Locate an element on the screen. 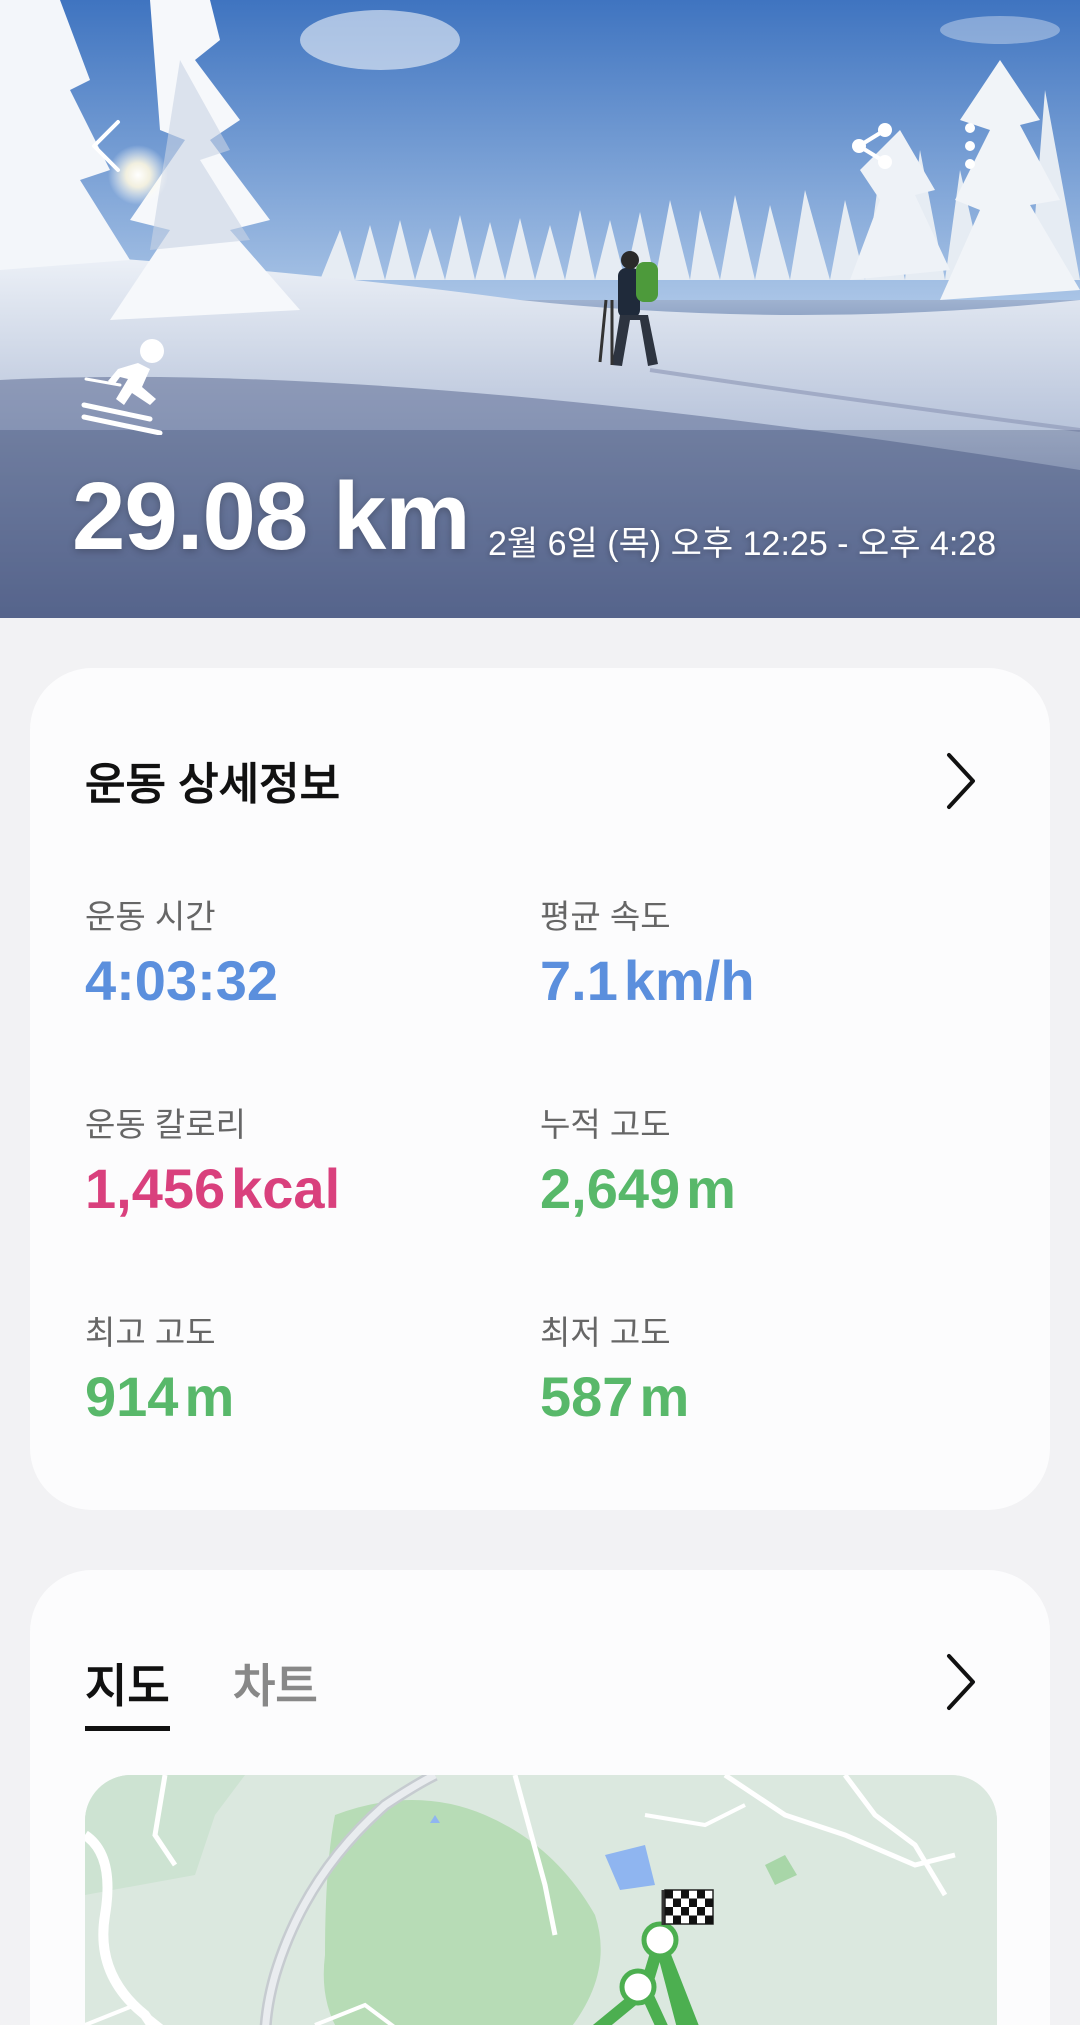 Image resolution: width=1080 pixels, height=2025 pixels. stat-value: 4:03:32 is located at coordinates (182, 980).